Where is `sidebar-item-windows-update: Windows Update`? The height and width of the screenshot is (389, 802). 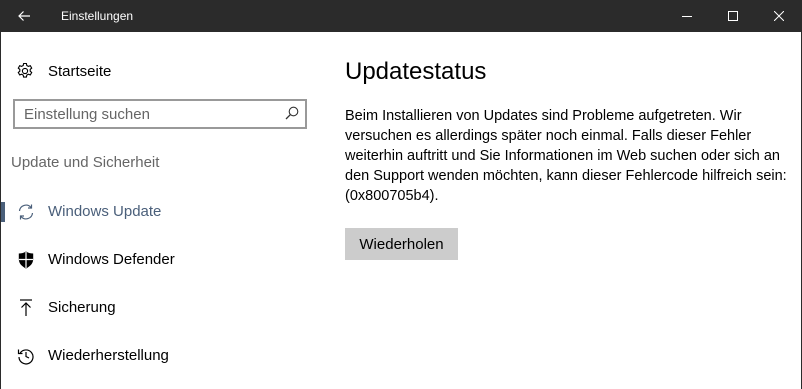 sidebar-item-windows-update: Windows Update is located at coordinates (161, 212).